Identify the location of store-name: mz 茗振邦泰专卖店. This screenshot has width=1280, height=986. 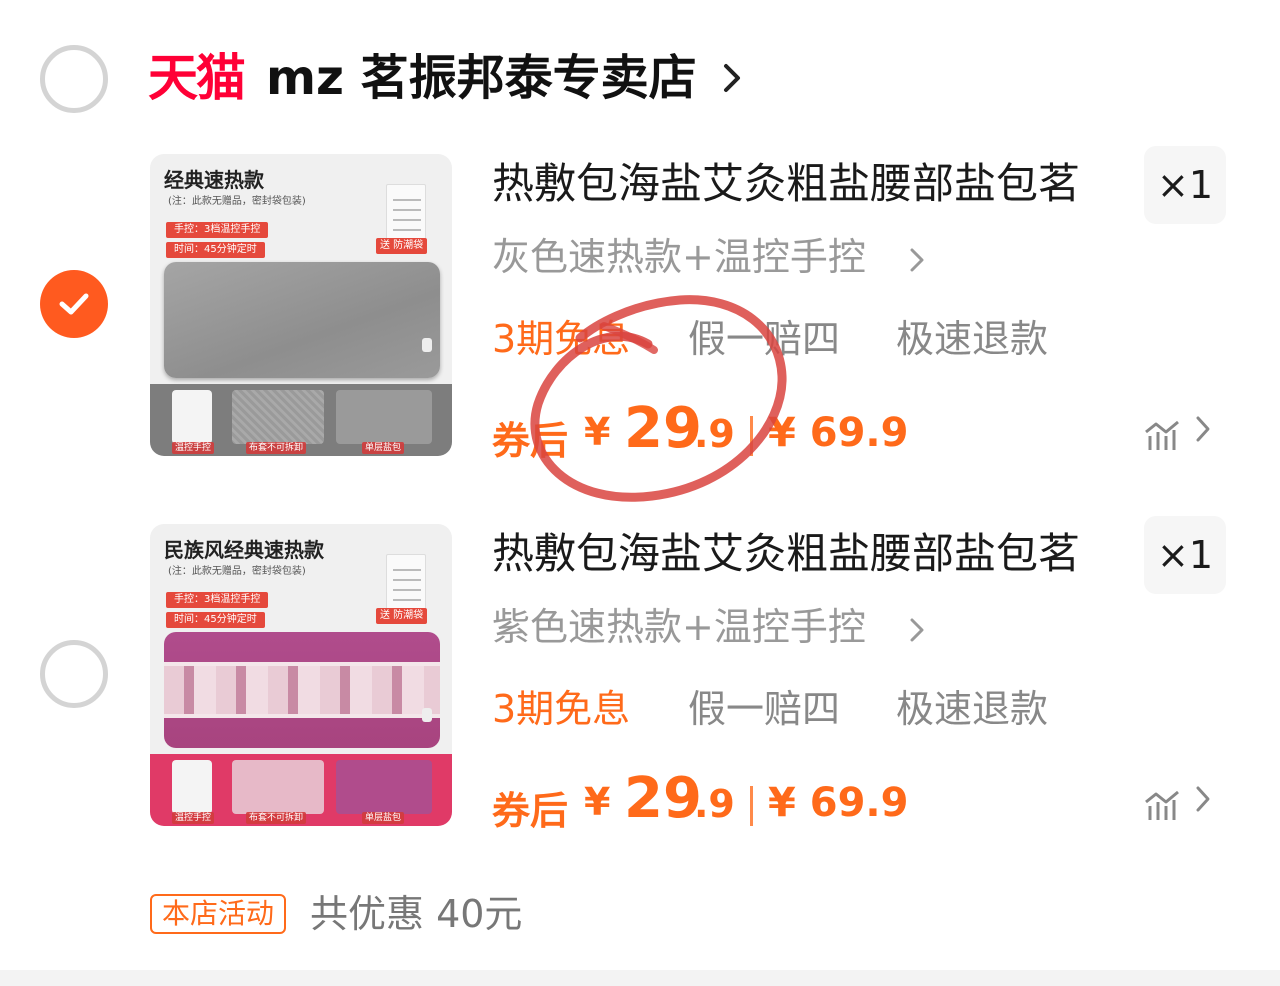
(481, 78).